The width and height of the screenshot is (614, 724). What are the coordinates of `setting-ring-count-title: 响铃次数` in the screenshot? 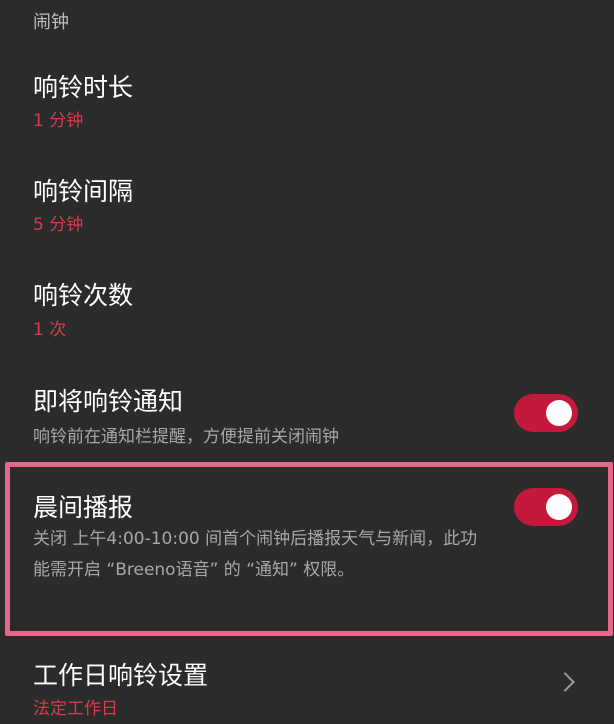 It's located at (83, 295).